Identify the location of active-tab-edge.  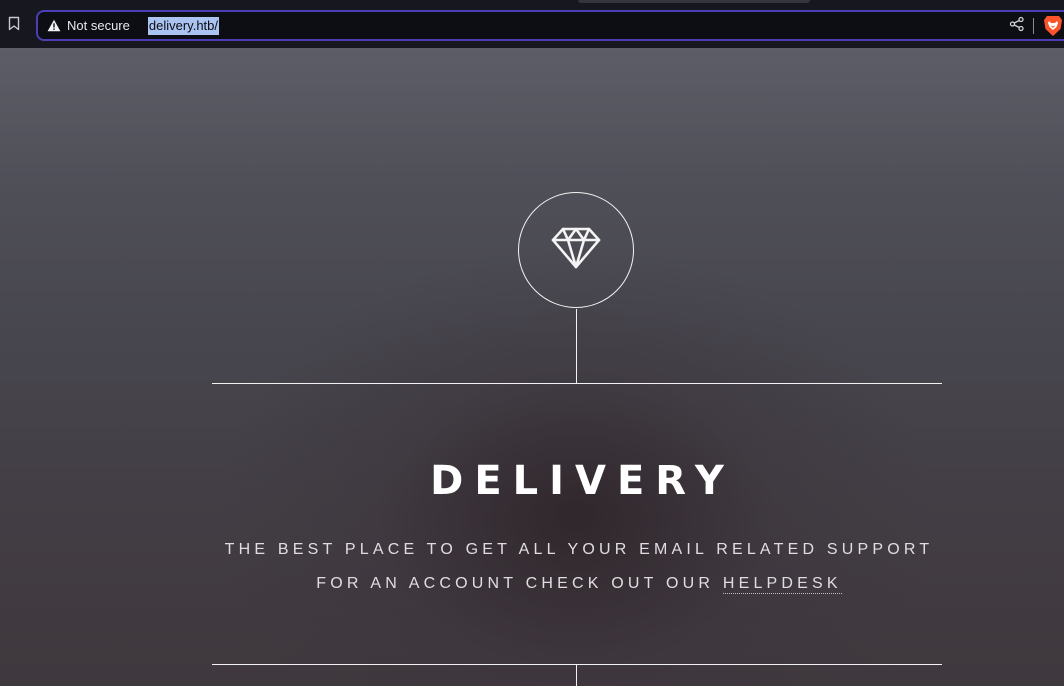
(694, 1).